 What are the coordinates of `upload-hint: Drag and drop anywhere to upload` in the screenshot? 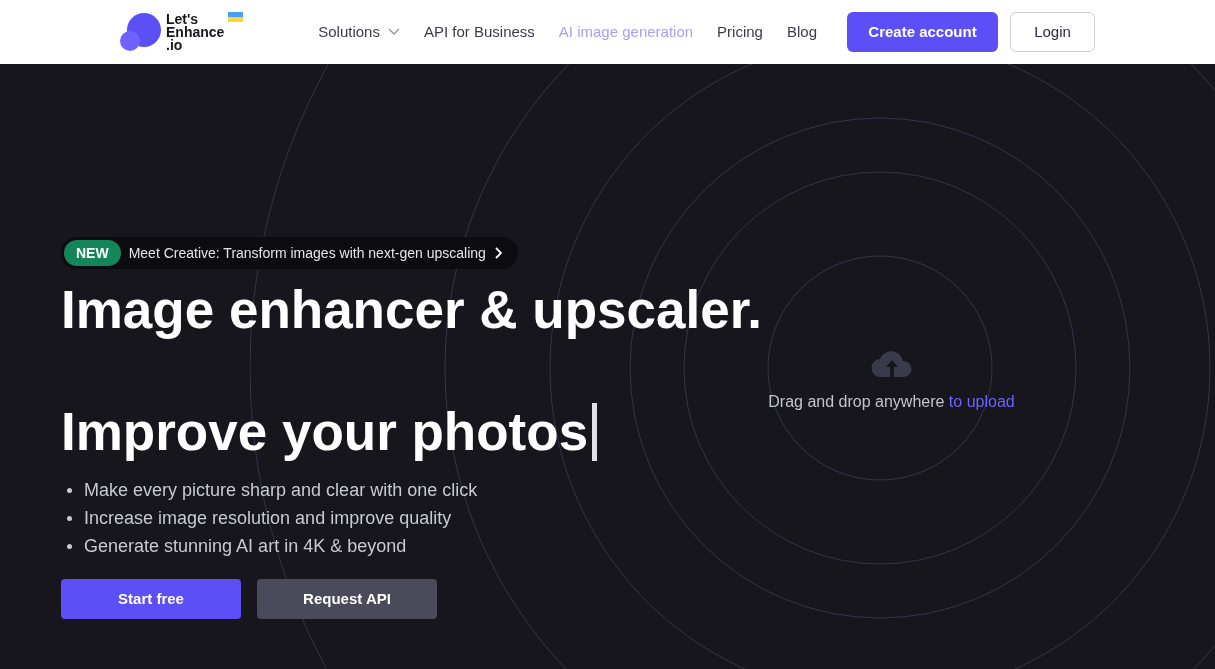 It's located at (891, 402).